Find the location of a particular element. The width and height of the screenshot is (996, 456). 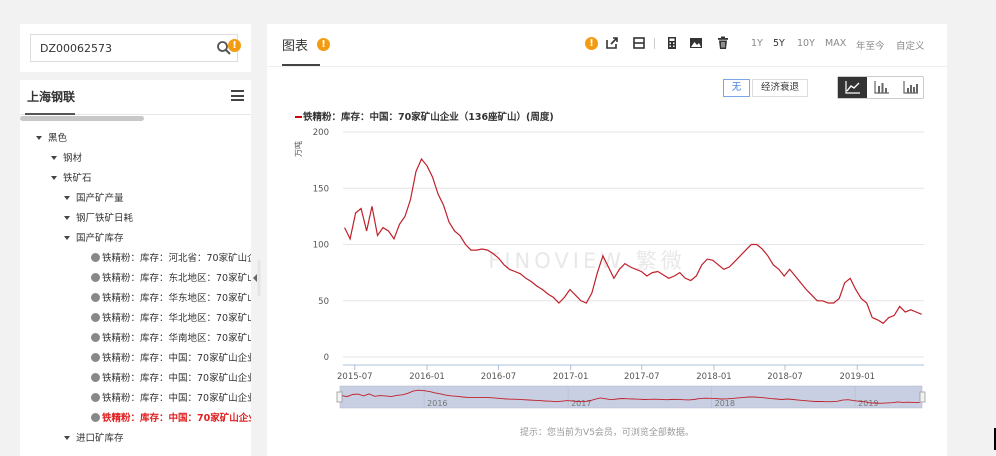

tree-node-label: 黑色 is located at coordinates (58, 138).